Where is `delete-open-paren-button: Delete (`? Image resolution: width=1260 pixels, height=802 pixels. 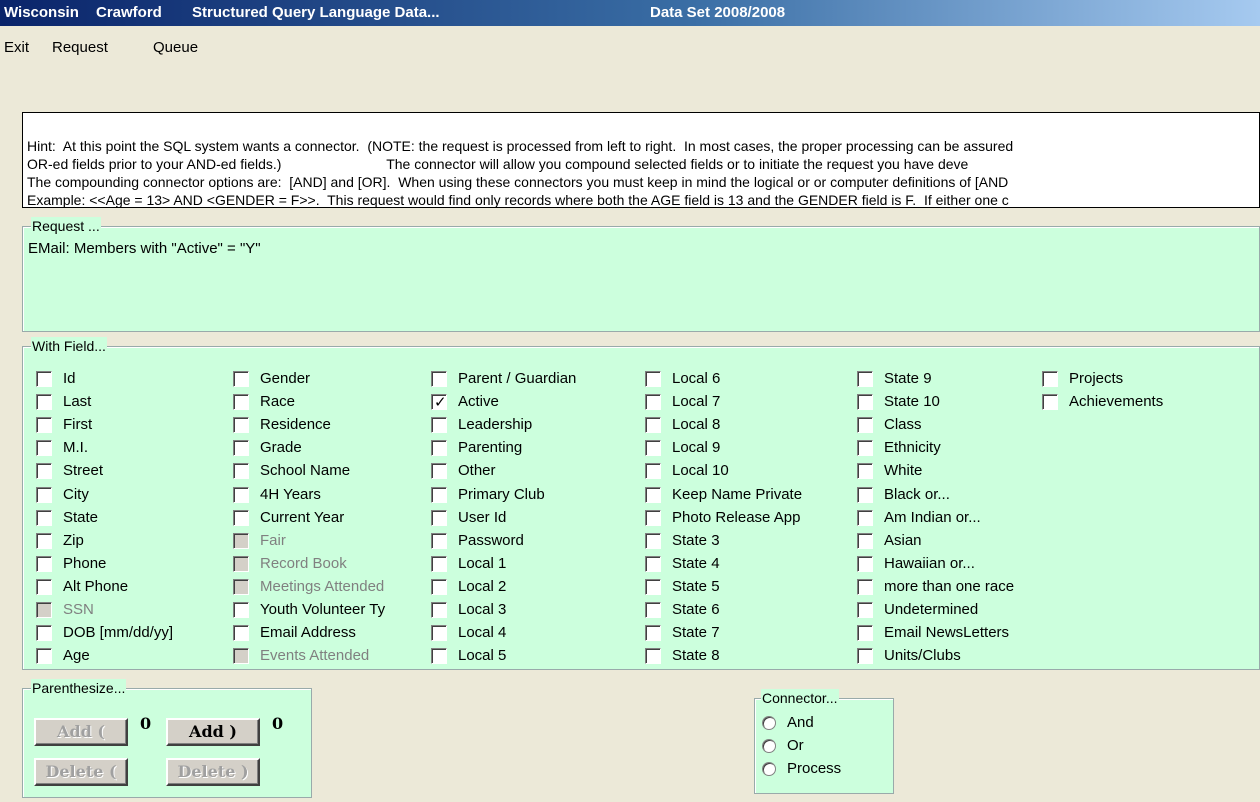 delete-open-paren-button: Delete ( is located at coordinates (81, 772).